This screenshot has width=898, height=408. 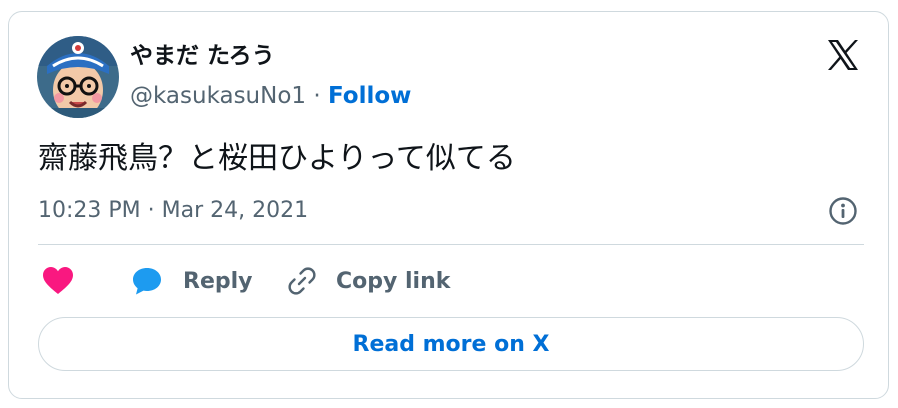 What do you see at coordinates (302, 281) in the screenshot?
I see `link-icon` at bounding box center [302, 281].